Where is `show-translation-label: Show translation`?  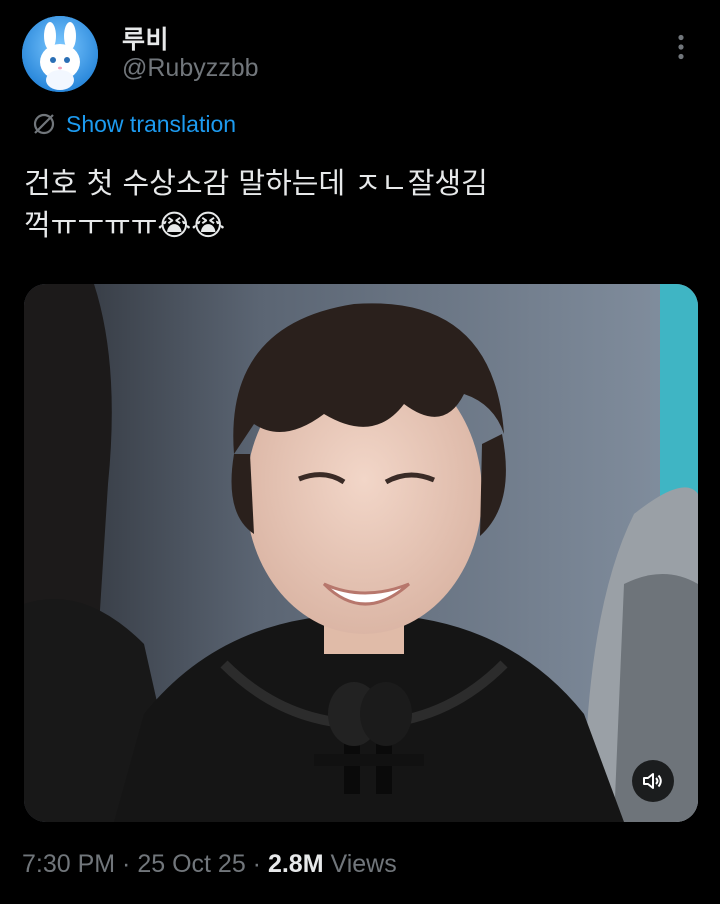
show-translation-label: Show translation is located at coordinates (151, 123).